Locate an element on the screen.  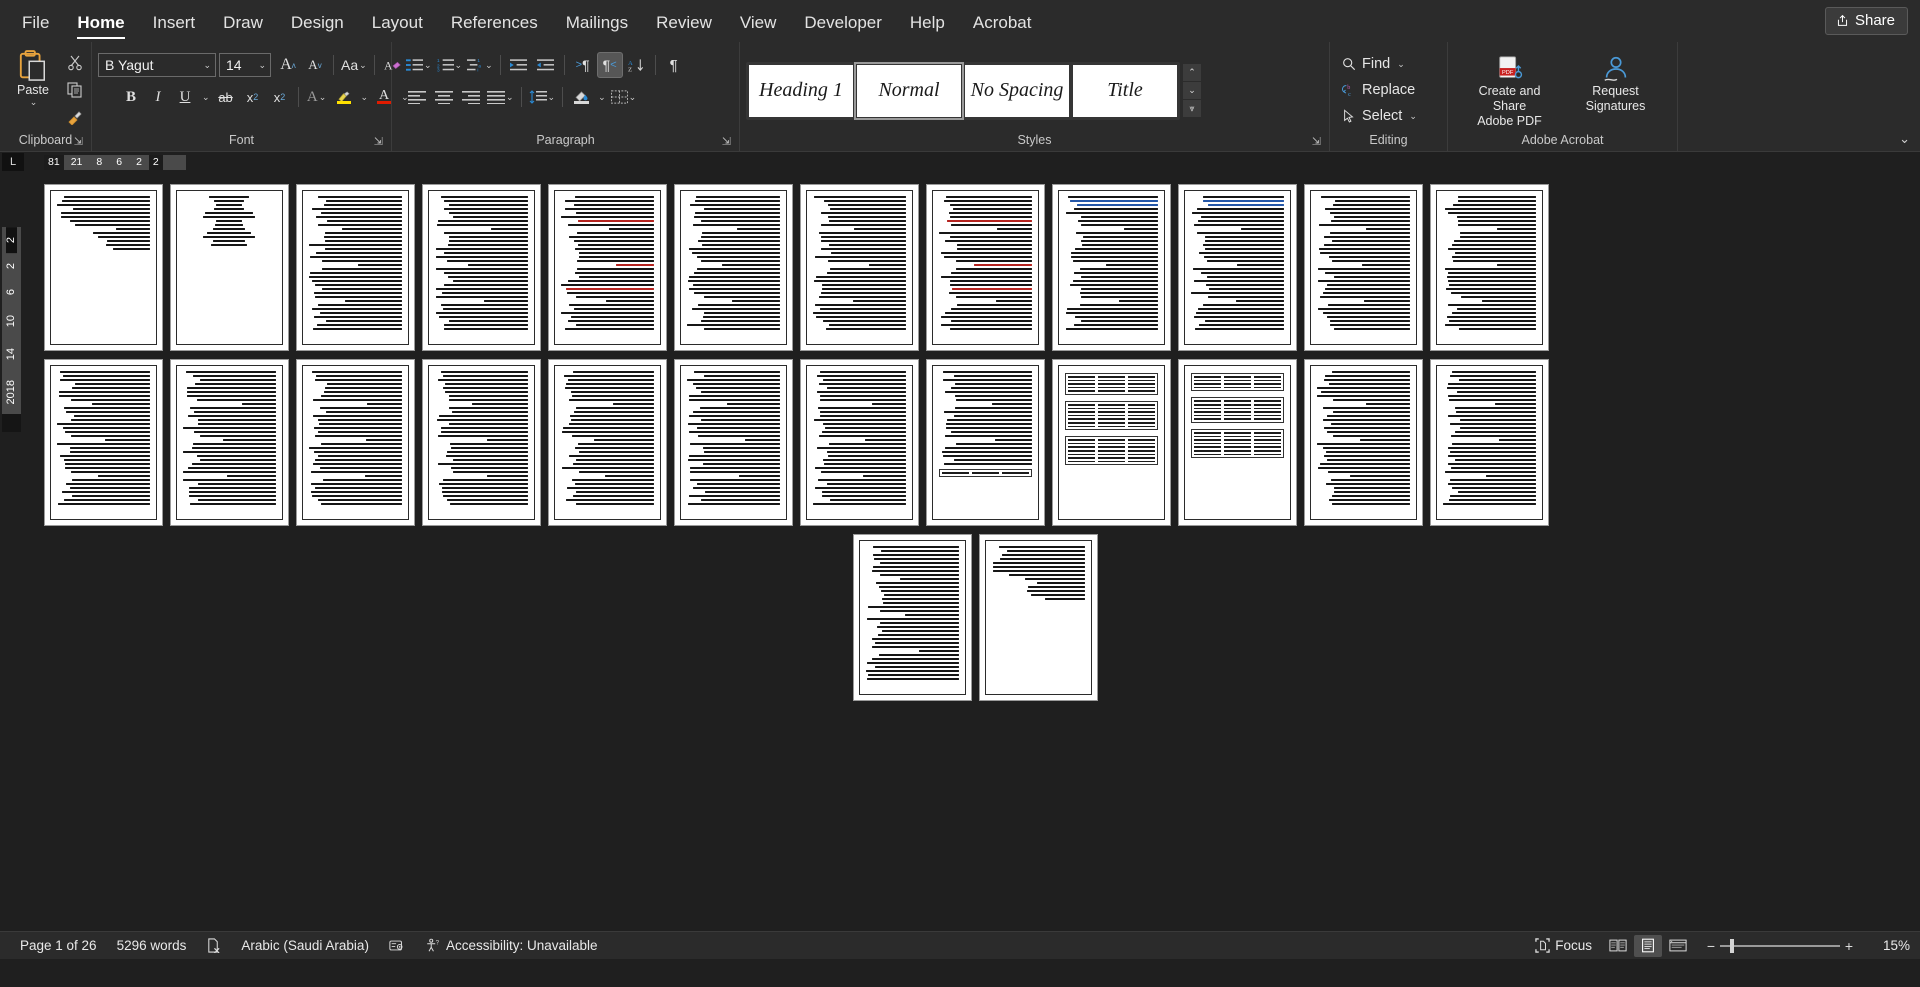
zoom-out-button: − is located at coordinates (1711, 946).